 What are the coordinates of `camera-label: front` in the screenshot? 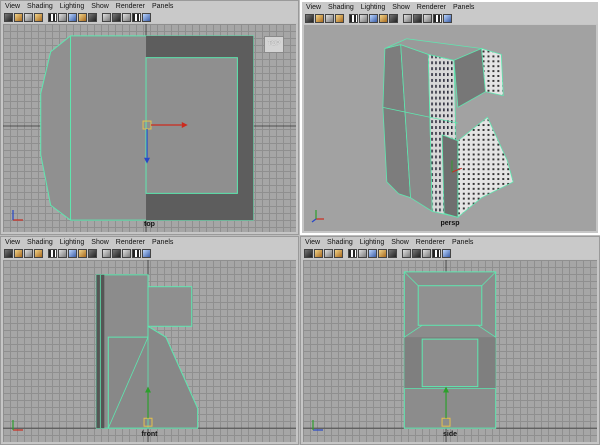 It's located at (149, 434).